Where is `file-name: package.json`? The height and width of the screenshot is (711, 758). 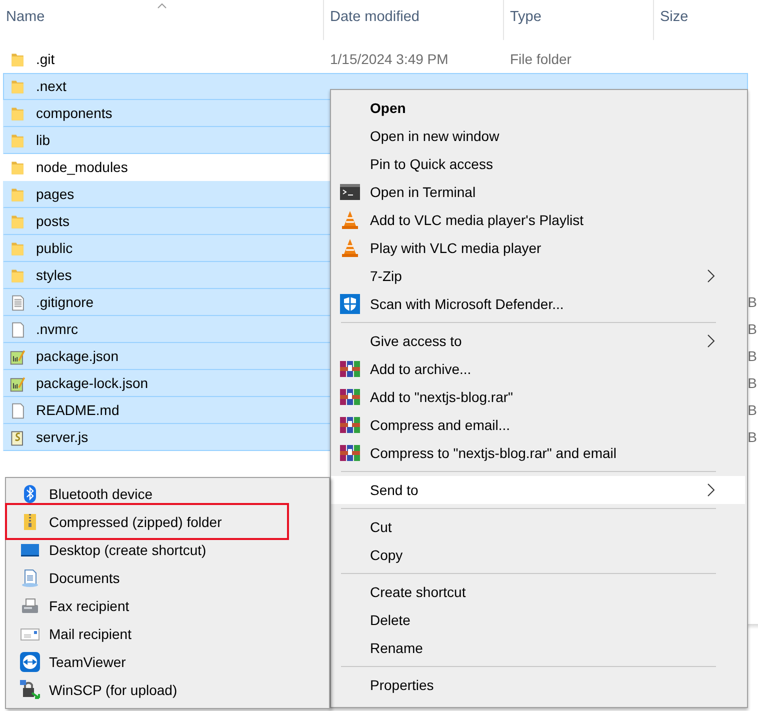 file-name: package.json is located at coordinates (77, 356).